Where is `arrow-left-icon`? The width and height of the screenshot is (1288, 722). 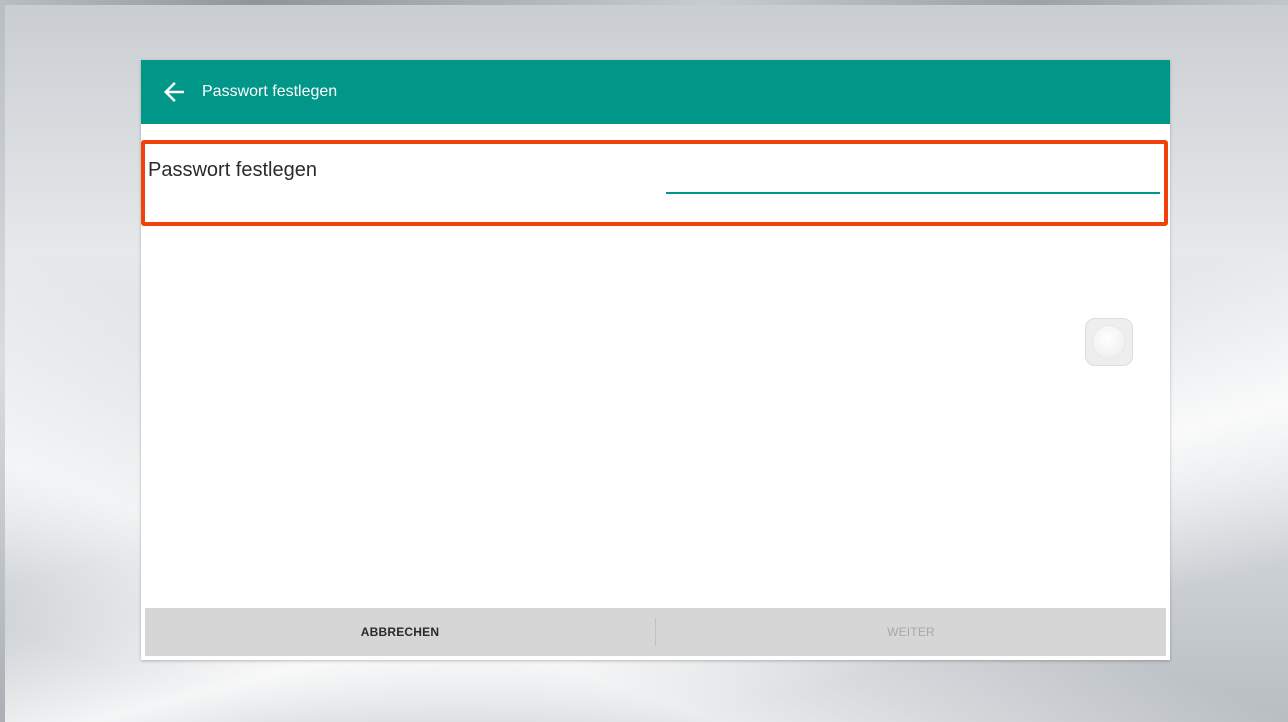
arrow-left-icon is located at coordinates (174, 92).